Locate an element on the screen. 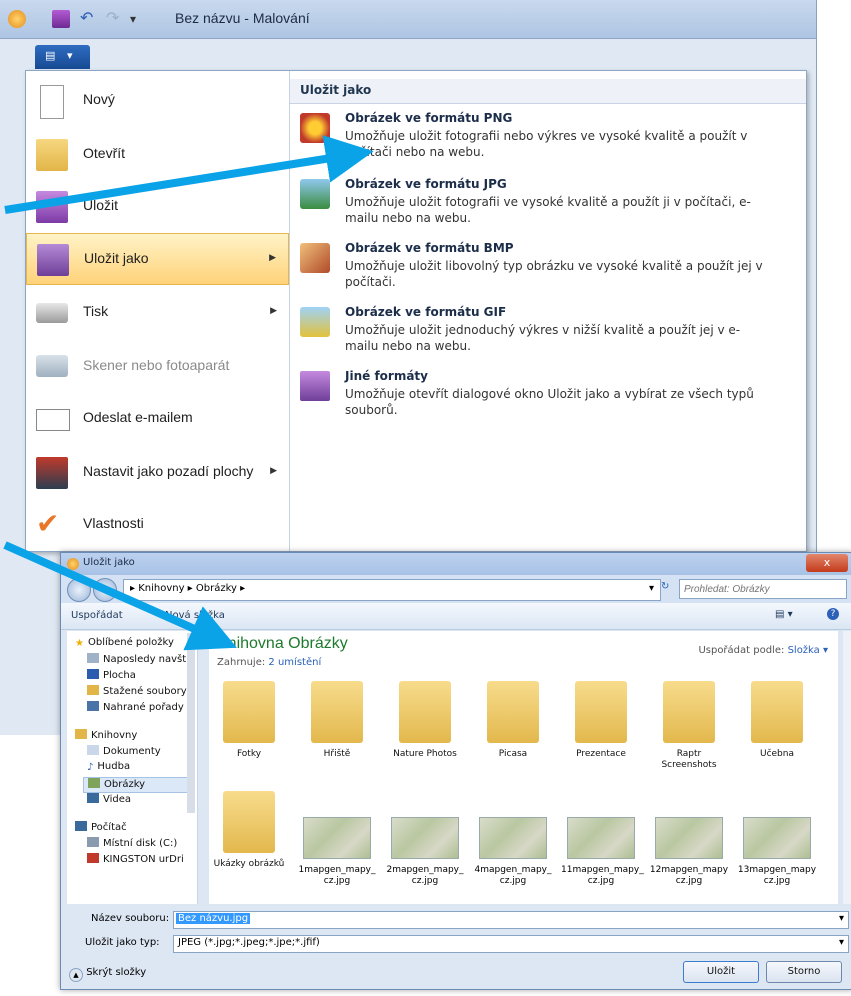 The image size is (851, 996). paint-app-icon is located at coordinates (17, 19).